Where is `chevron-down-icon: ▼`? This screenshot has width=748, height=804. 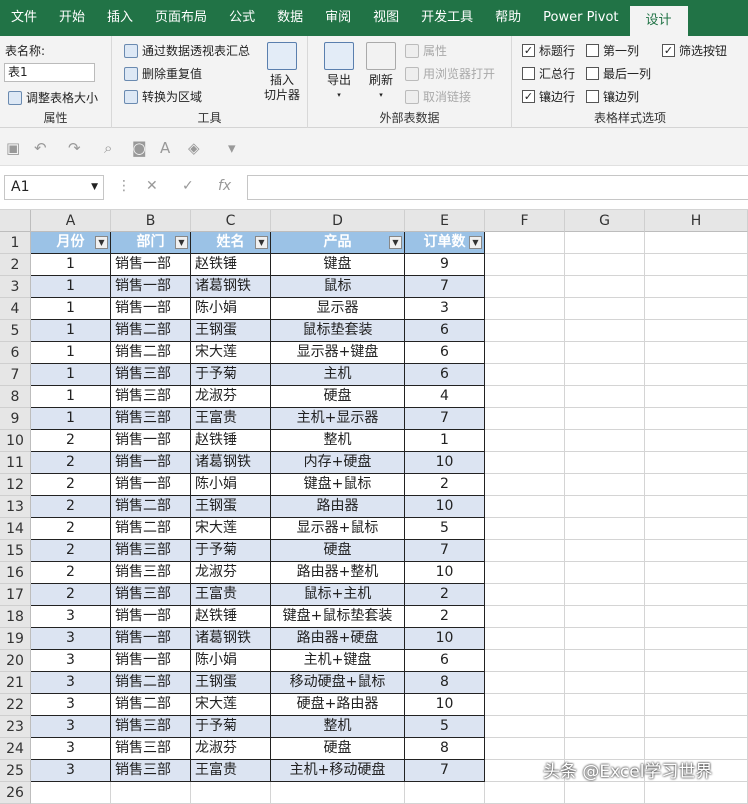
chevron-down-icon: ▼ is located at coordinates (94, 187).